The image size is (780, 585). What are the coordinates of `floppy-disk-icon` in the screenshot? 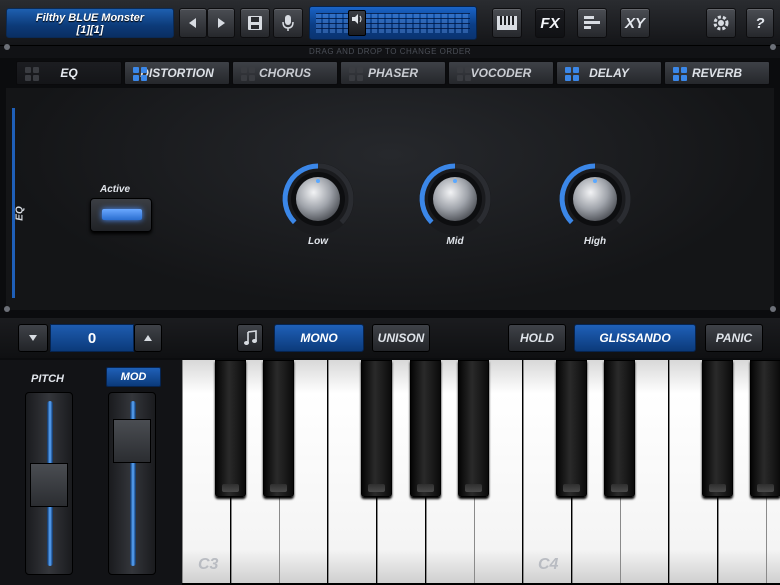 It's located at (255, 23).